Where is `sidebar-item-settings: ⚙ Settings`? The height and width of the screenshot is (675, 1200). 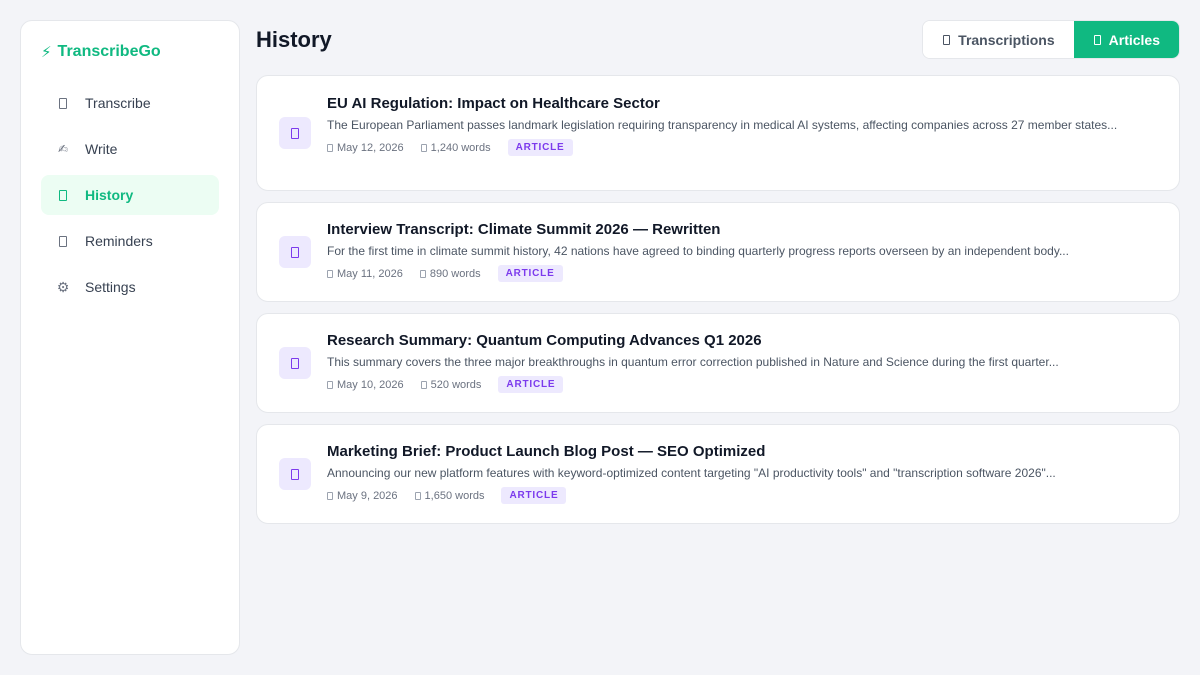 sidebar-item-settings: ⚙ Settings is located at coordinates (130, 287).